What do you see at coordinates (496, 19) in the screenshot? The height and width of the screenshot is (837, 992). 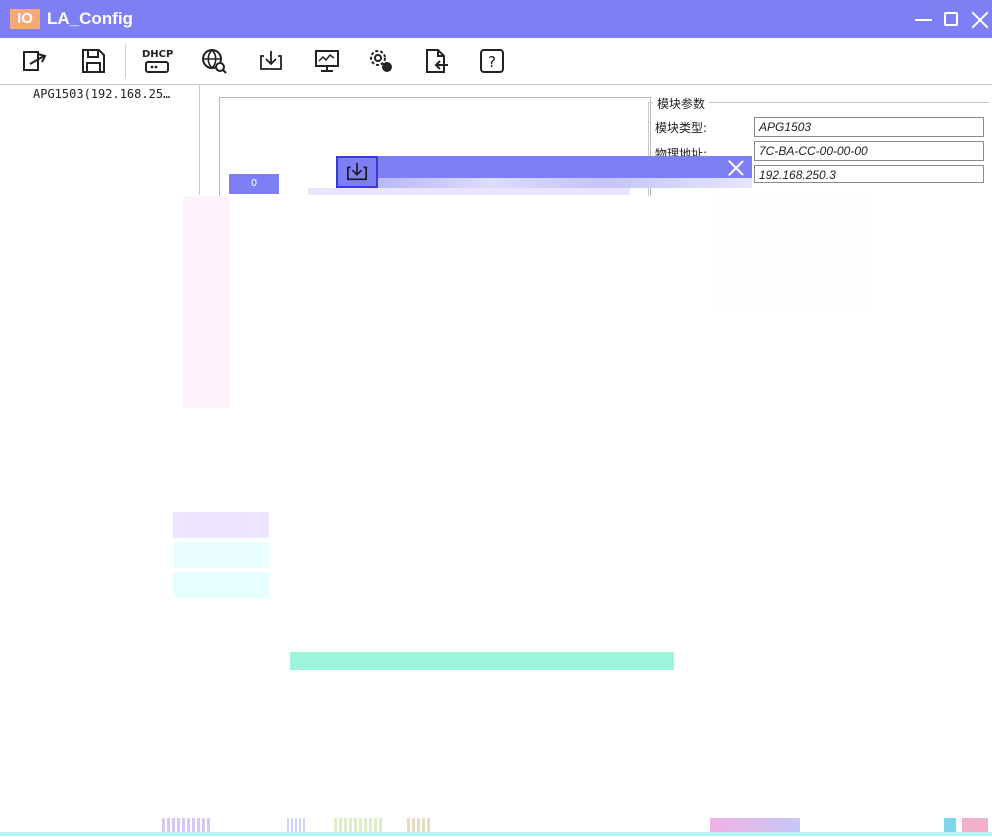 I see `title-bar: IO LA_Config` at bounding box center [496, 19].